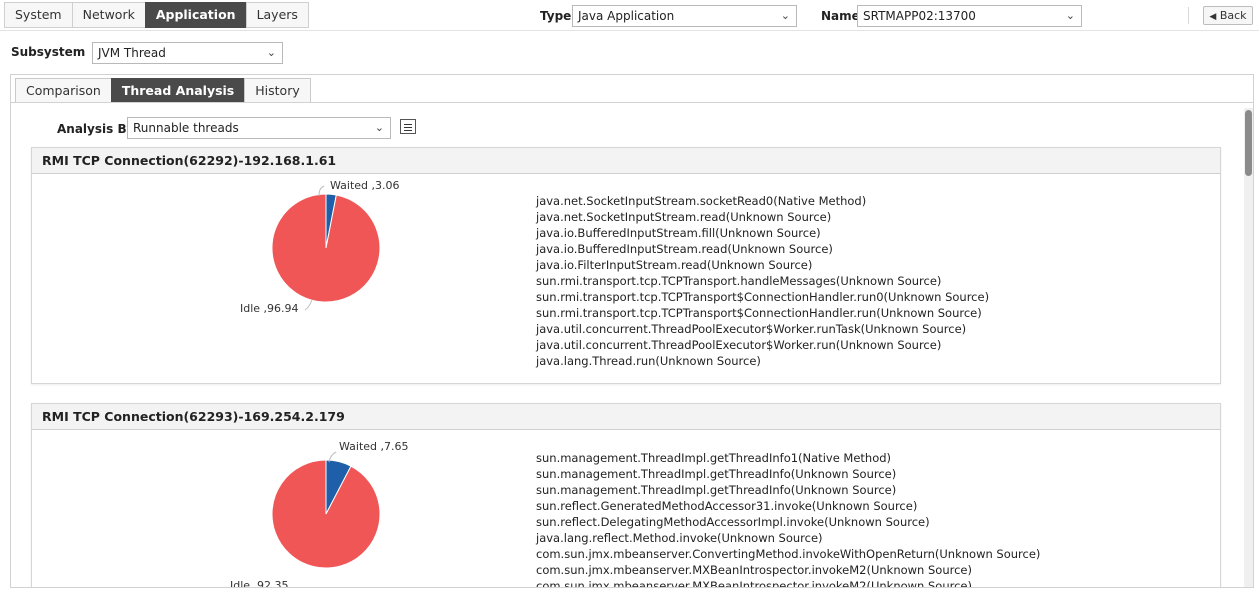 The width and height of the screenshot is (1259, 595). Describe the element at coordinates (132, 53) in the screenshot. I see `subsystem-select-value: JVM Thread` at that location.